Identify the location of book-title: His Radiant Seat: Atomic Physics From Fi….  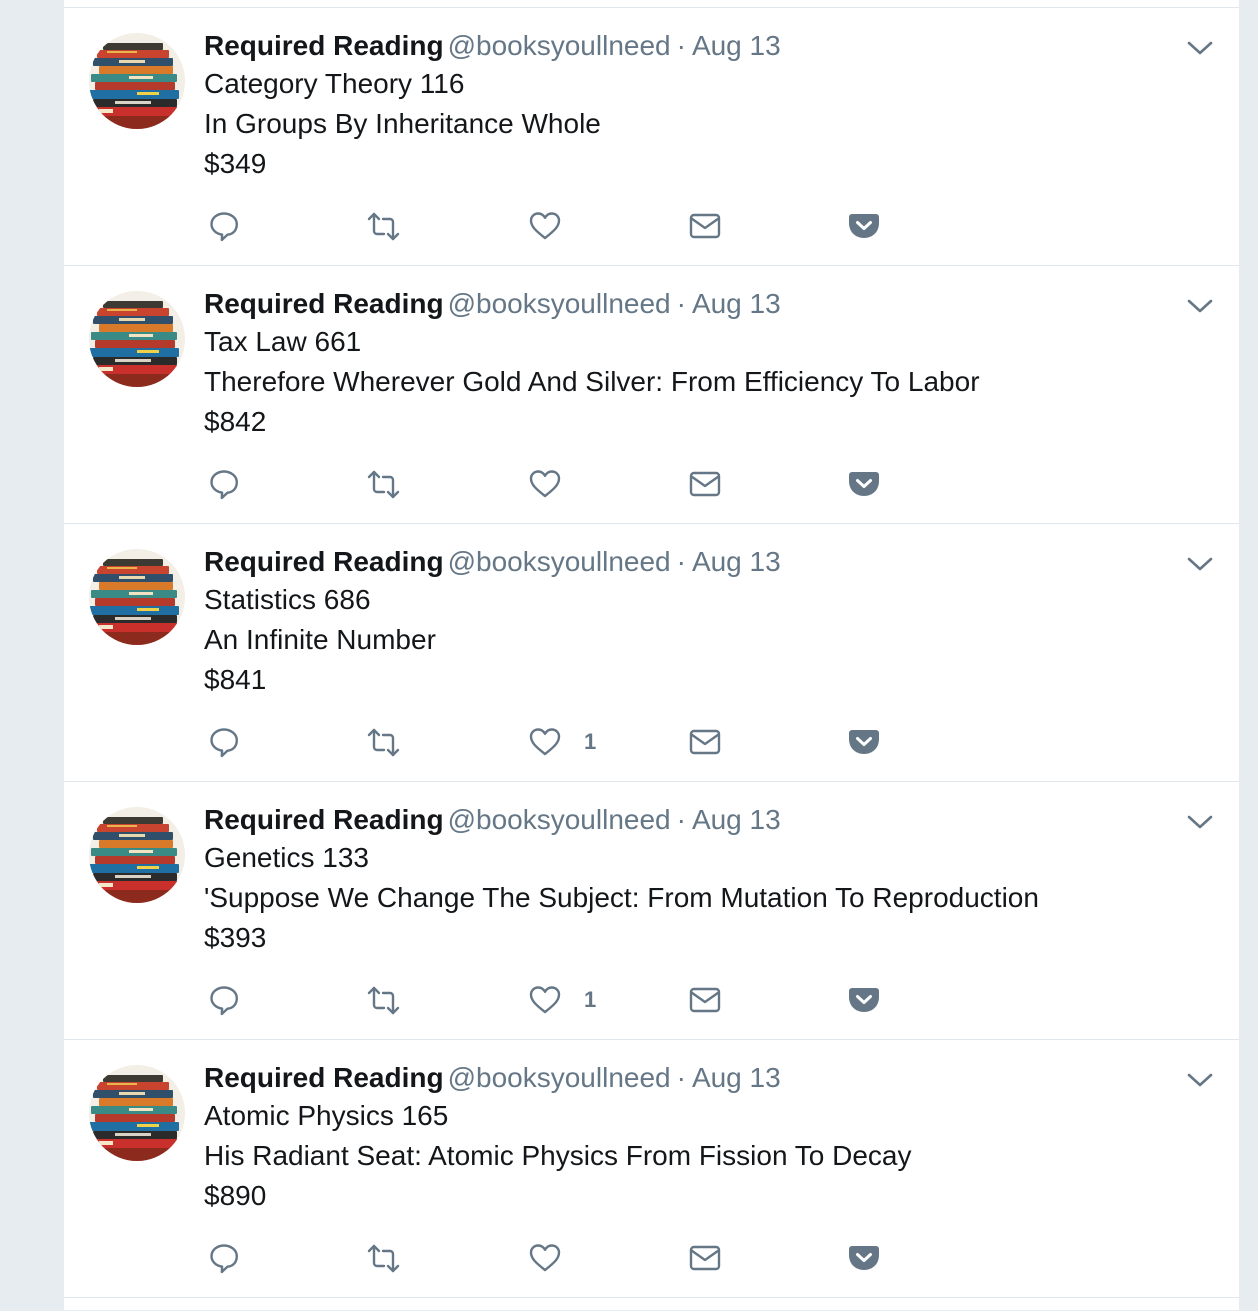
(558, 1155).